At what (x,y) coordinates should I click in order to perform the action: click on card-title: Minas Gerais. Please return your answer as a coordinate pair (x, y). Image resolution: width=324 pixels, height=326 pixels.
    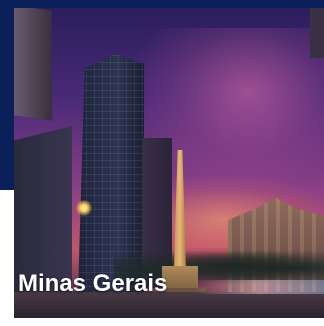
    Looking at the image, I should click on (93, 283).